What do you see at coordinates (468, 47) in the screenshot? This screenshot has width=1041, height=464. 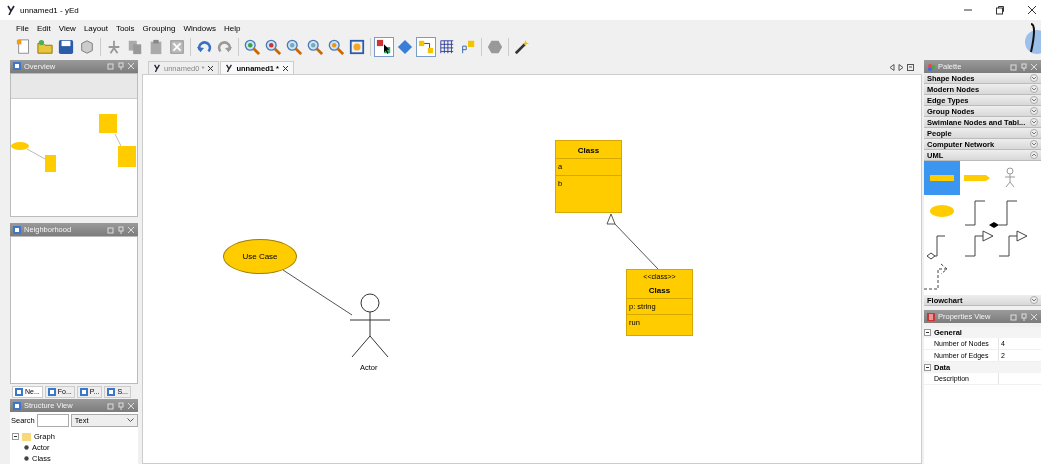 I see `port-icon` at bounding box center [468, 47].